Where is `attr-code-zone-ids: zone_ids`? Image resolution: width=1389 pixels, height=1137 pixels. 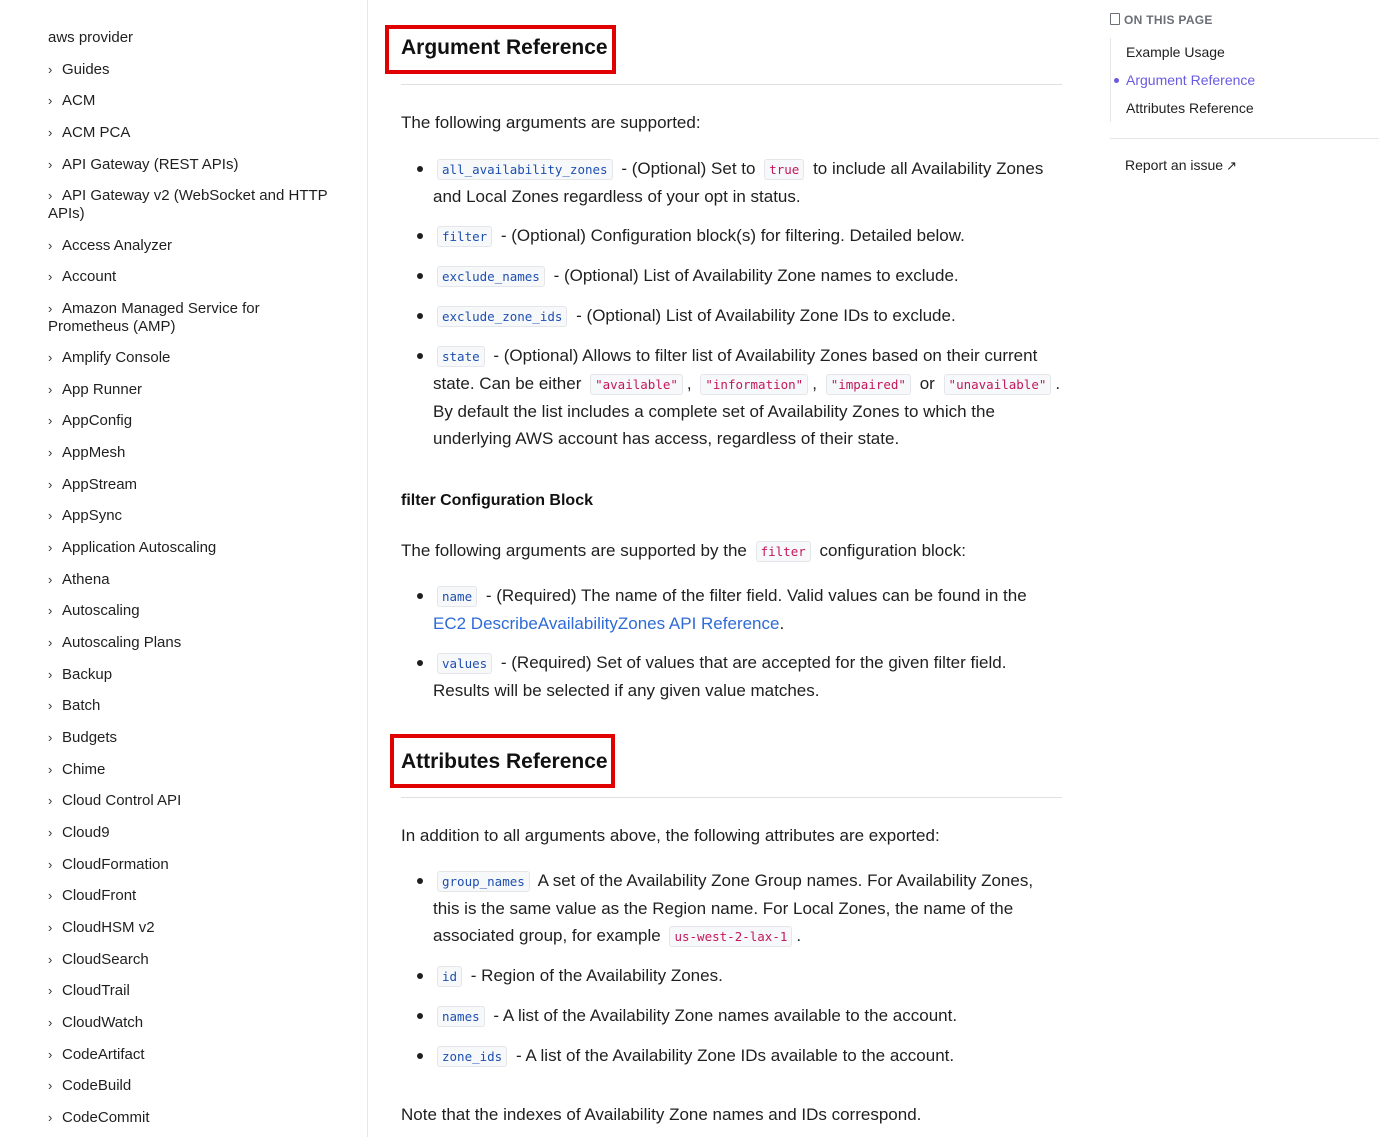 attr-code-zone-ids: zone_ids is located at coordinates (472, 1056).